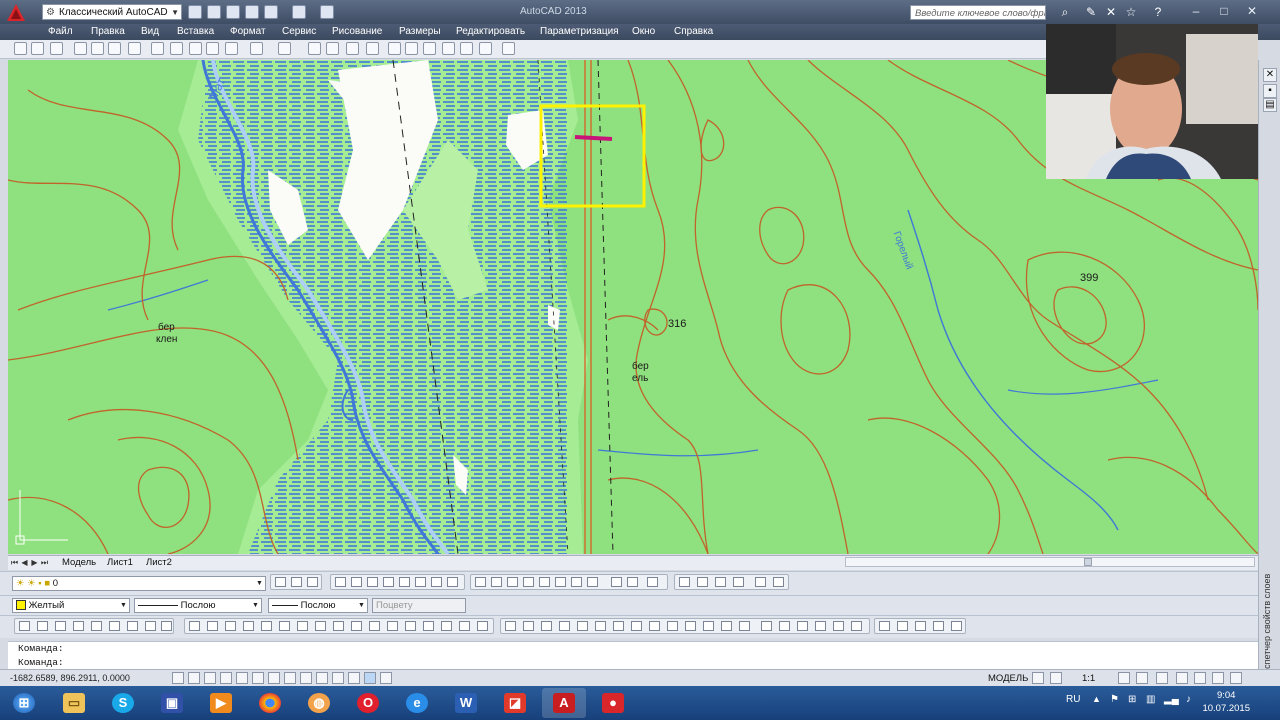  Describe the element at coordinates (1270, 105) in the screenshot. I see `panel-menu-icon: ▤` at that location.